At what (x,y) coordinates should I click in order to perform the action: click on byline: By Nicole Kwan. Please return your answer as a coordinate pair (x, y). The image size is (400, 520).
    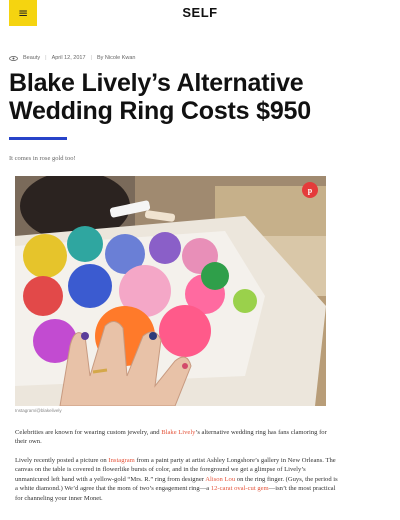
    Looking at the image, I should click on (116, 58).